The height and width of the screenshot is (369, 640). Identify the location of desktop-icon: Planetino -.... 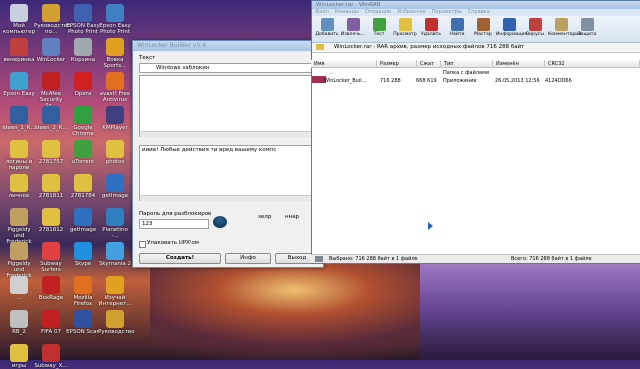
(115, 223).